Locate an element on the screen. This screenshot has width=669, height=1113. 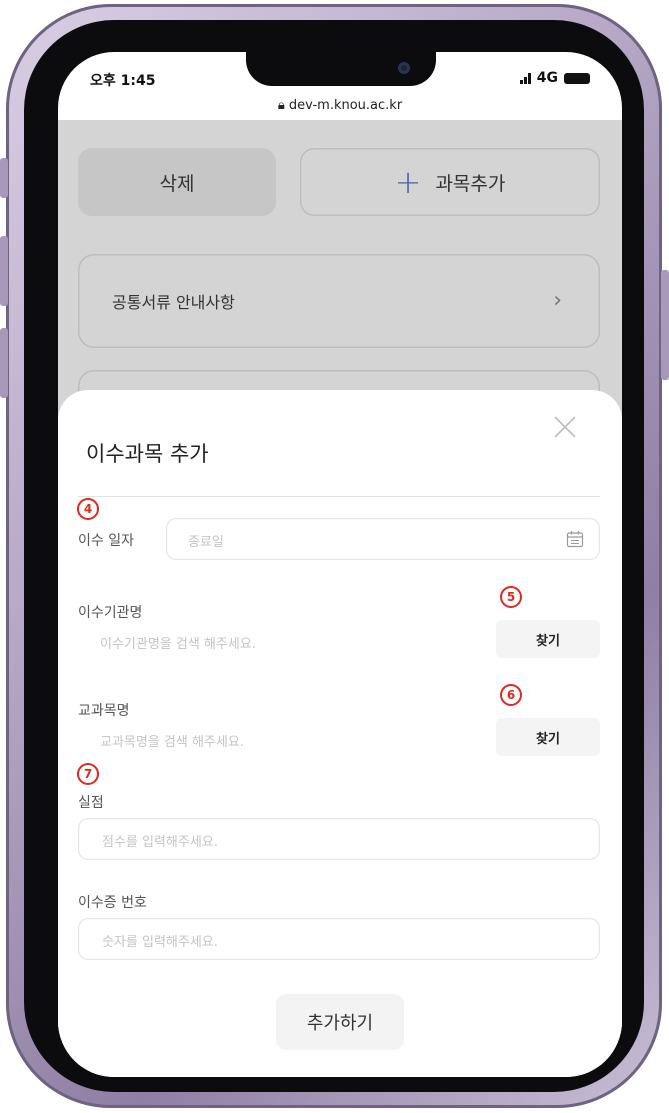
course-placeholder: 교과목명을 검색 해주세요. is located at coordinates (172, 742).